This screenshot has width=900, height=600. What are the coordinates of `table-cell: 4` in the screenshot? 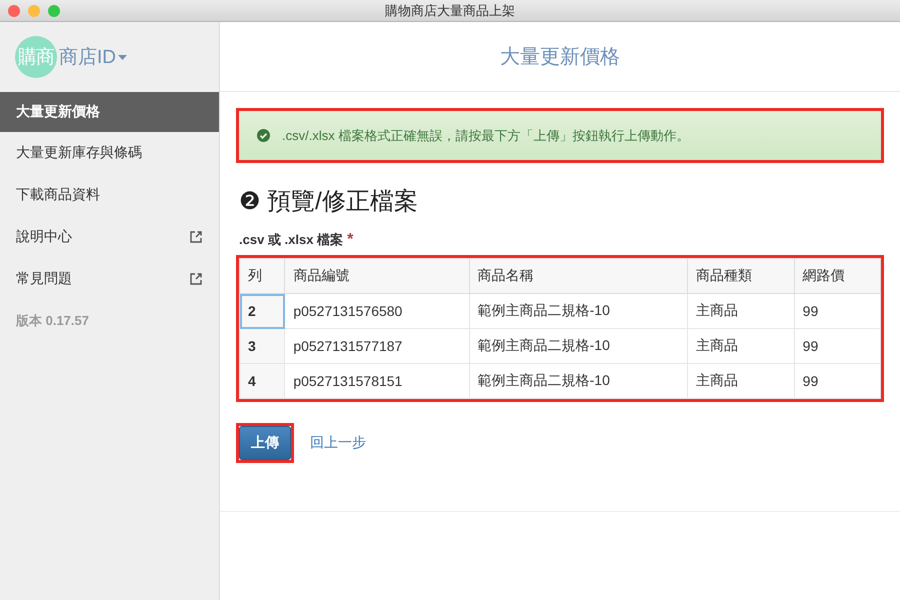 It's located at (262, 381).